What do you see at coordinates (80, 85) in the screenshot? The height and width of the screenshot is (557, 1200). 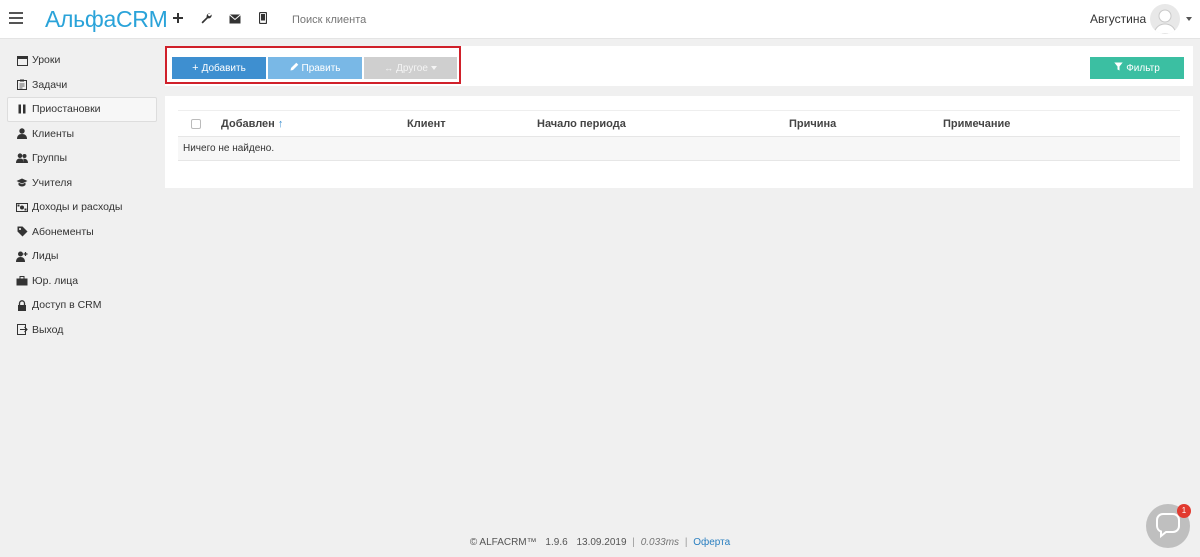 I see `sidebar-item-tasks: Задачи` at bounding box center [80, 85].